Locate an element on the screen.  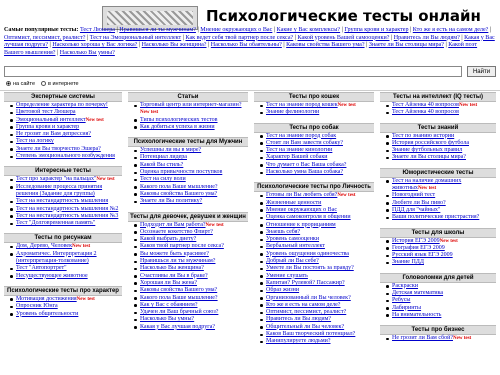
test-link: Какая у Вас лучшая подруга? is located at coordinates (177, 327).